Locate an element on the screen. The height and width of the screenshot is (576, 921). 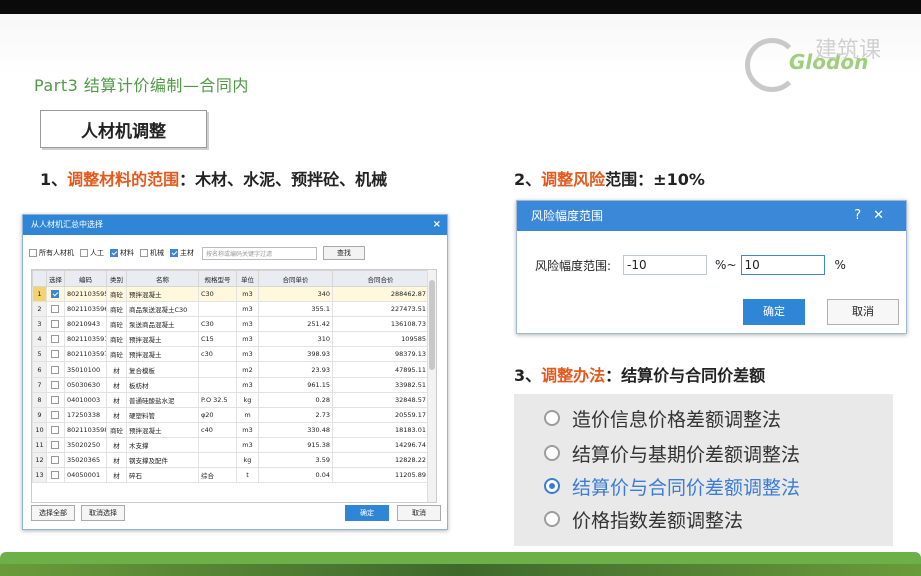
table-header: 选择 编码 类别 名称 规格型号 单位 合同单价 合同合价 is located at coordinates (230, 278).